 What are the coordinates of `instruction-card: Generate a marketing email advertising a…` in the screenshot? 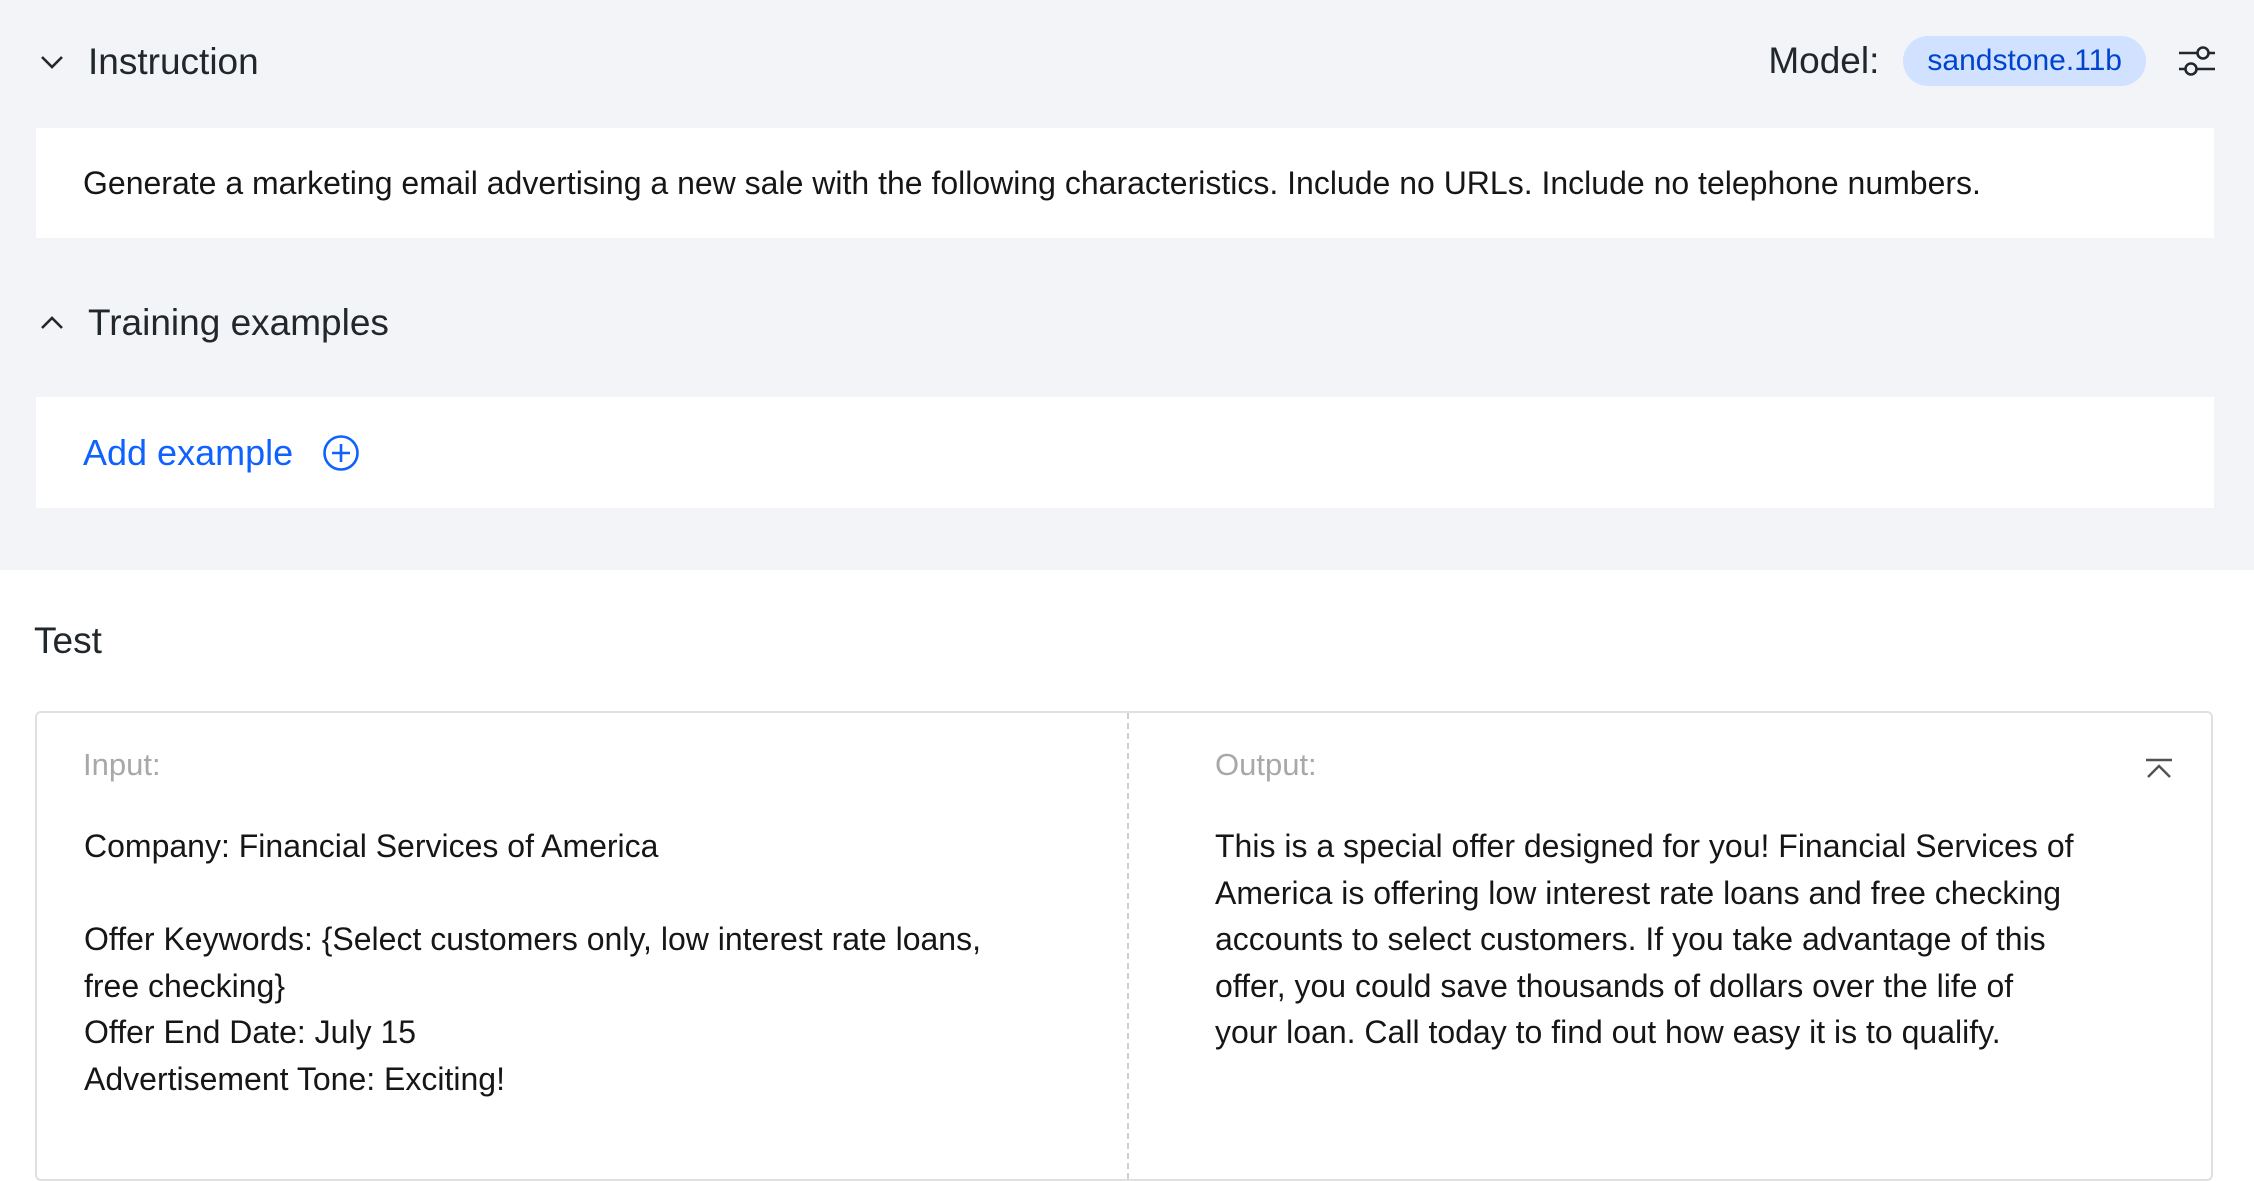 It's located at (1125, 183).